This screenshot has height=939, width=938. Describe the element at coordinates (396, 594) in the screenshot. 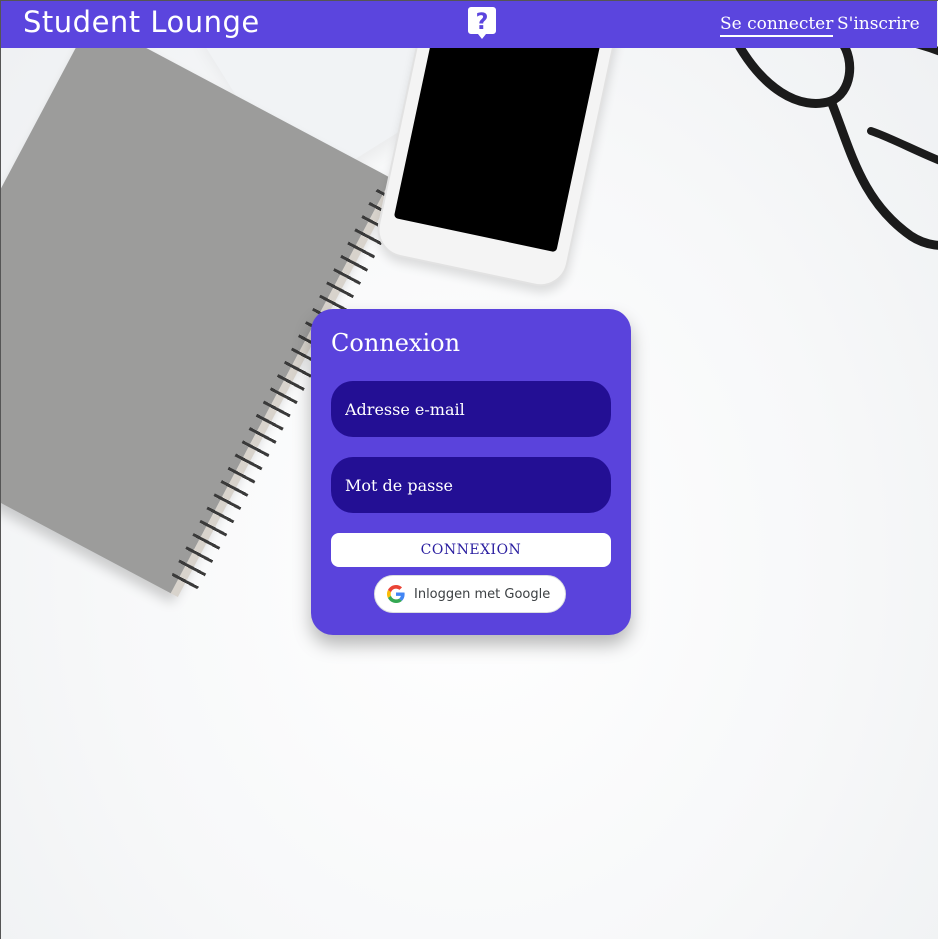

I see `google-icon` at that location.